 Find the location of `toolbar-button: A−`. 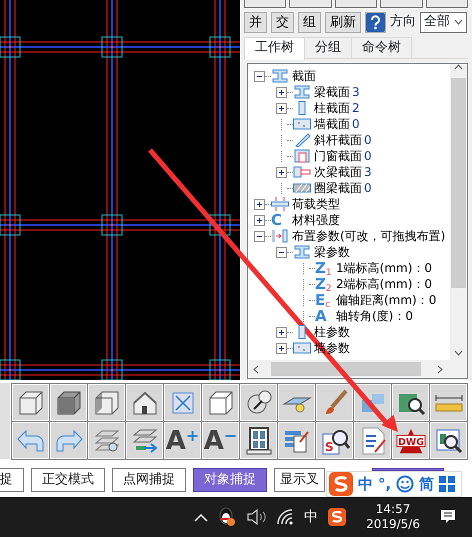

toolbar-button: A− is located at coordinates (220, 440).